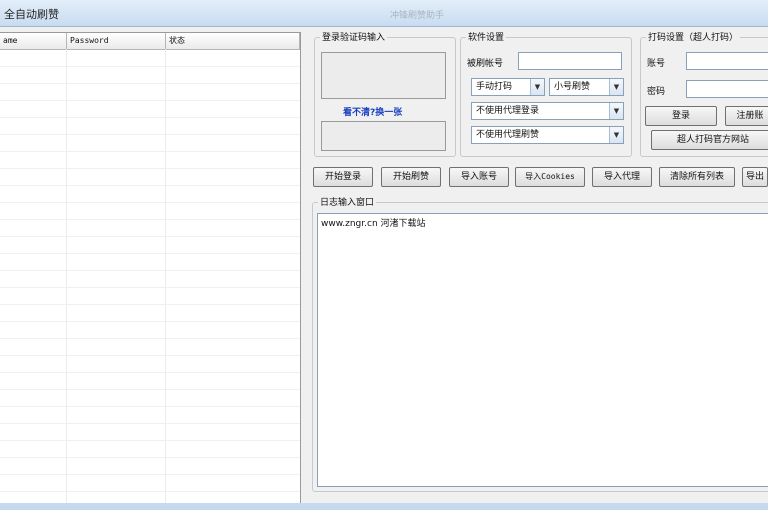  What do you see at coordinates (384, 13) in the screenshot?
I see `title-bar: 全自动刷赞 冲锋刷赞助手` at bounding box center [384, 13].